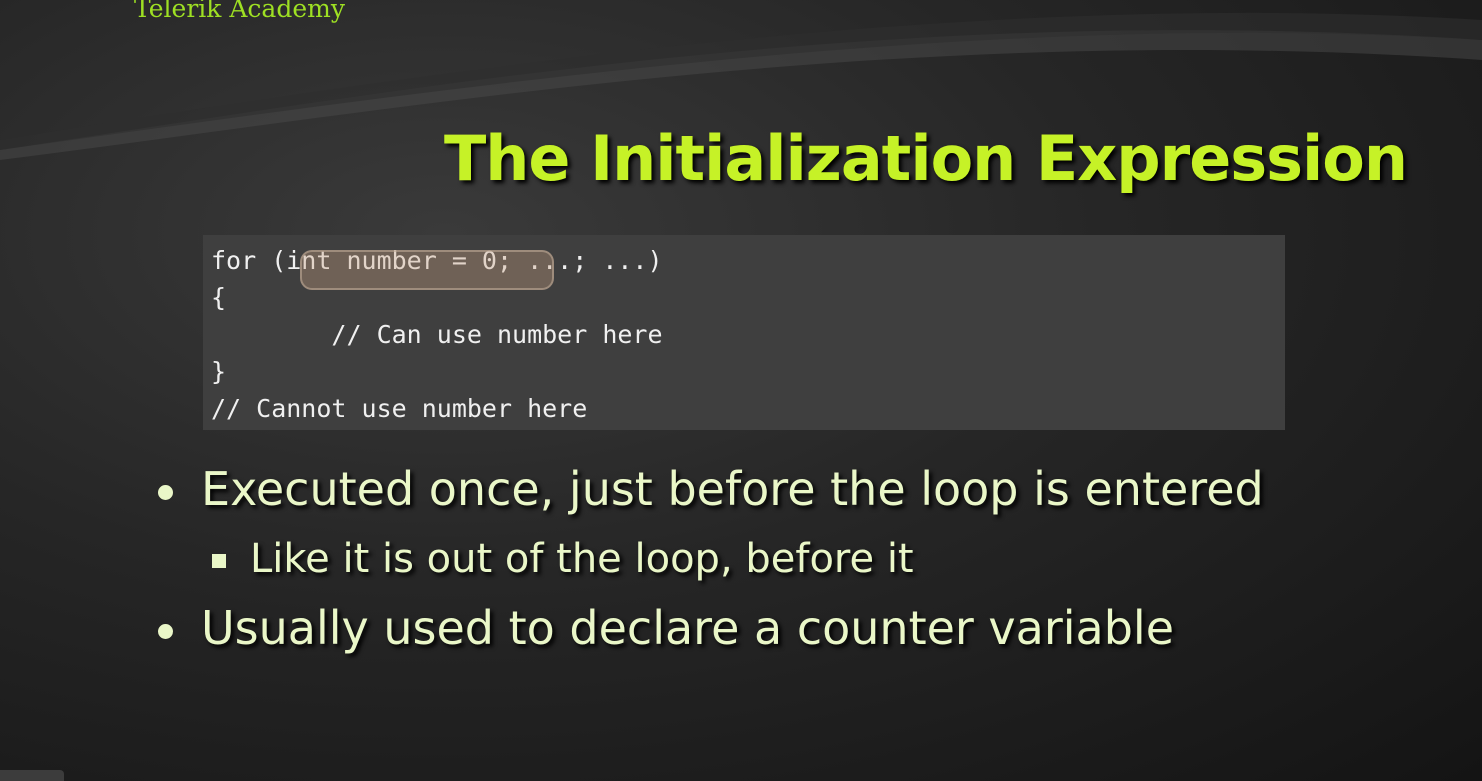 The height and width of the screenshot is (781, 1482). I want to click on code-line: // Can use number here, so click(437, 334).